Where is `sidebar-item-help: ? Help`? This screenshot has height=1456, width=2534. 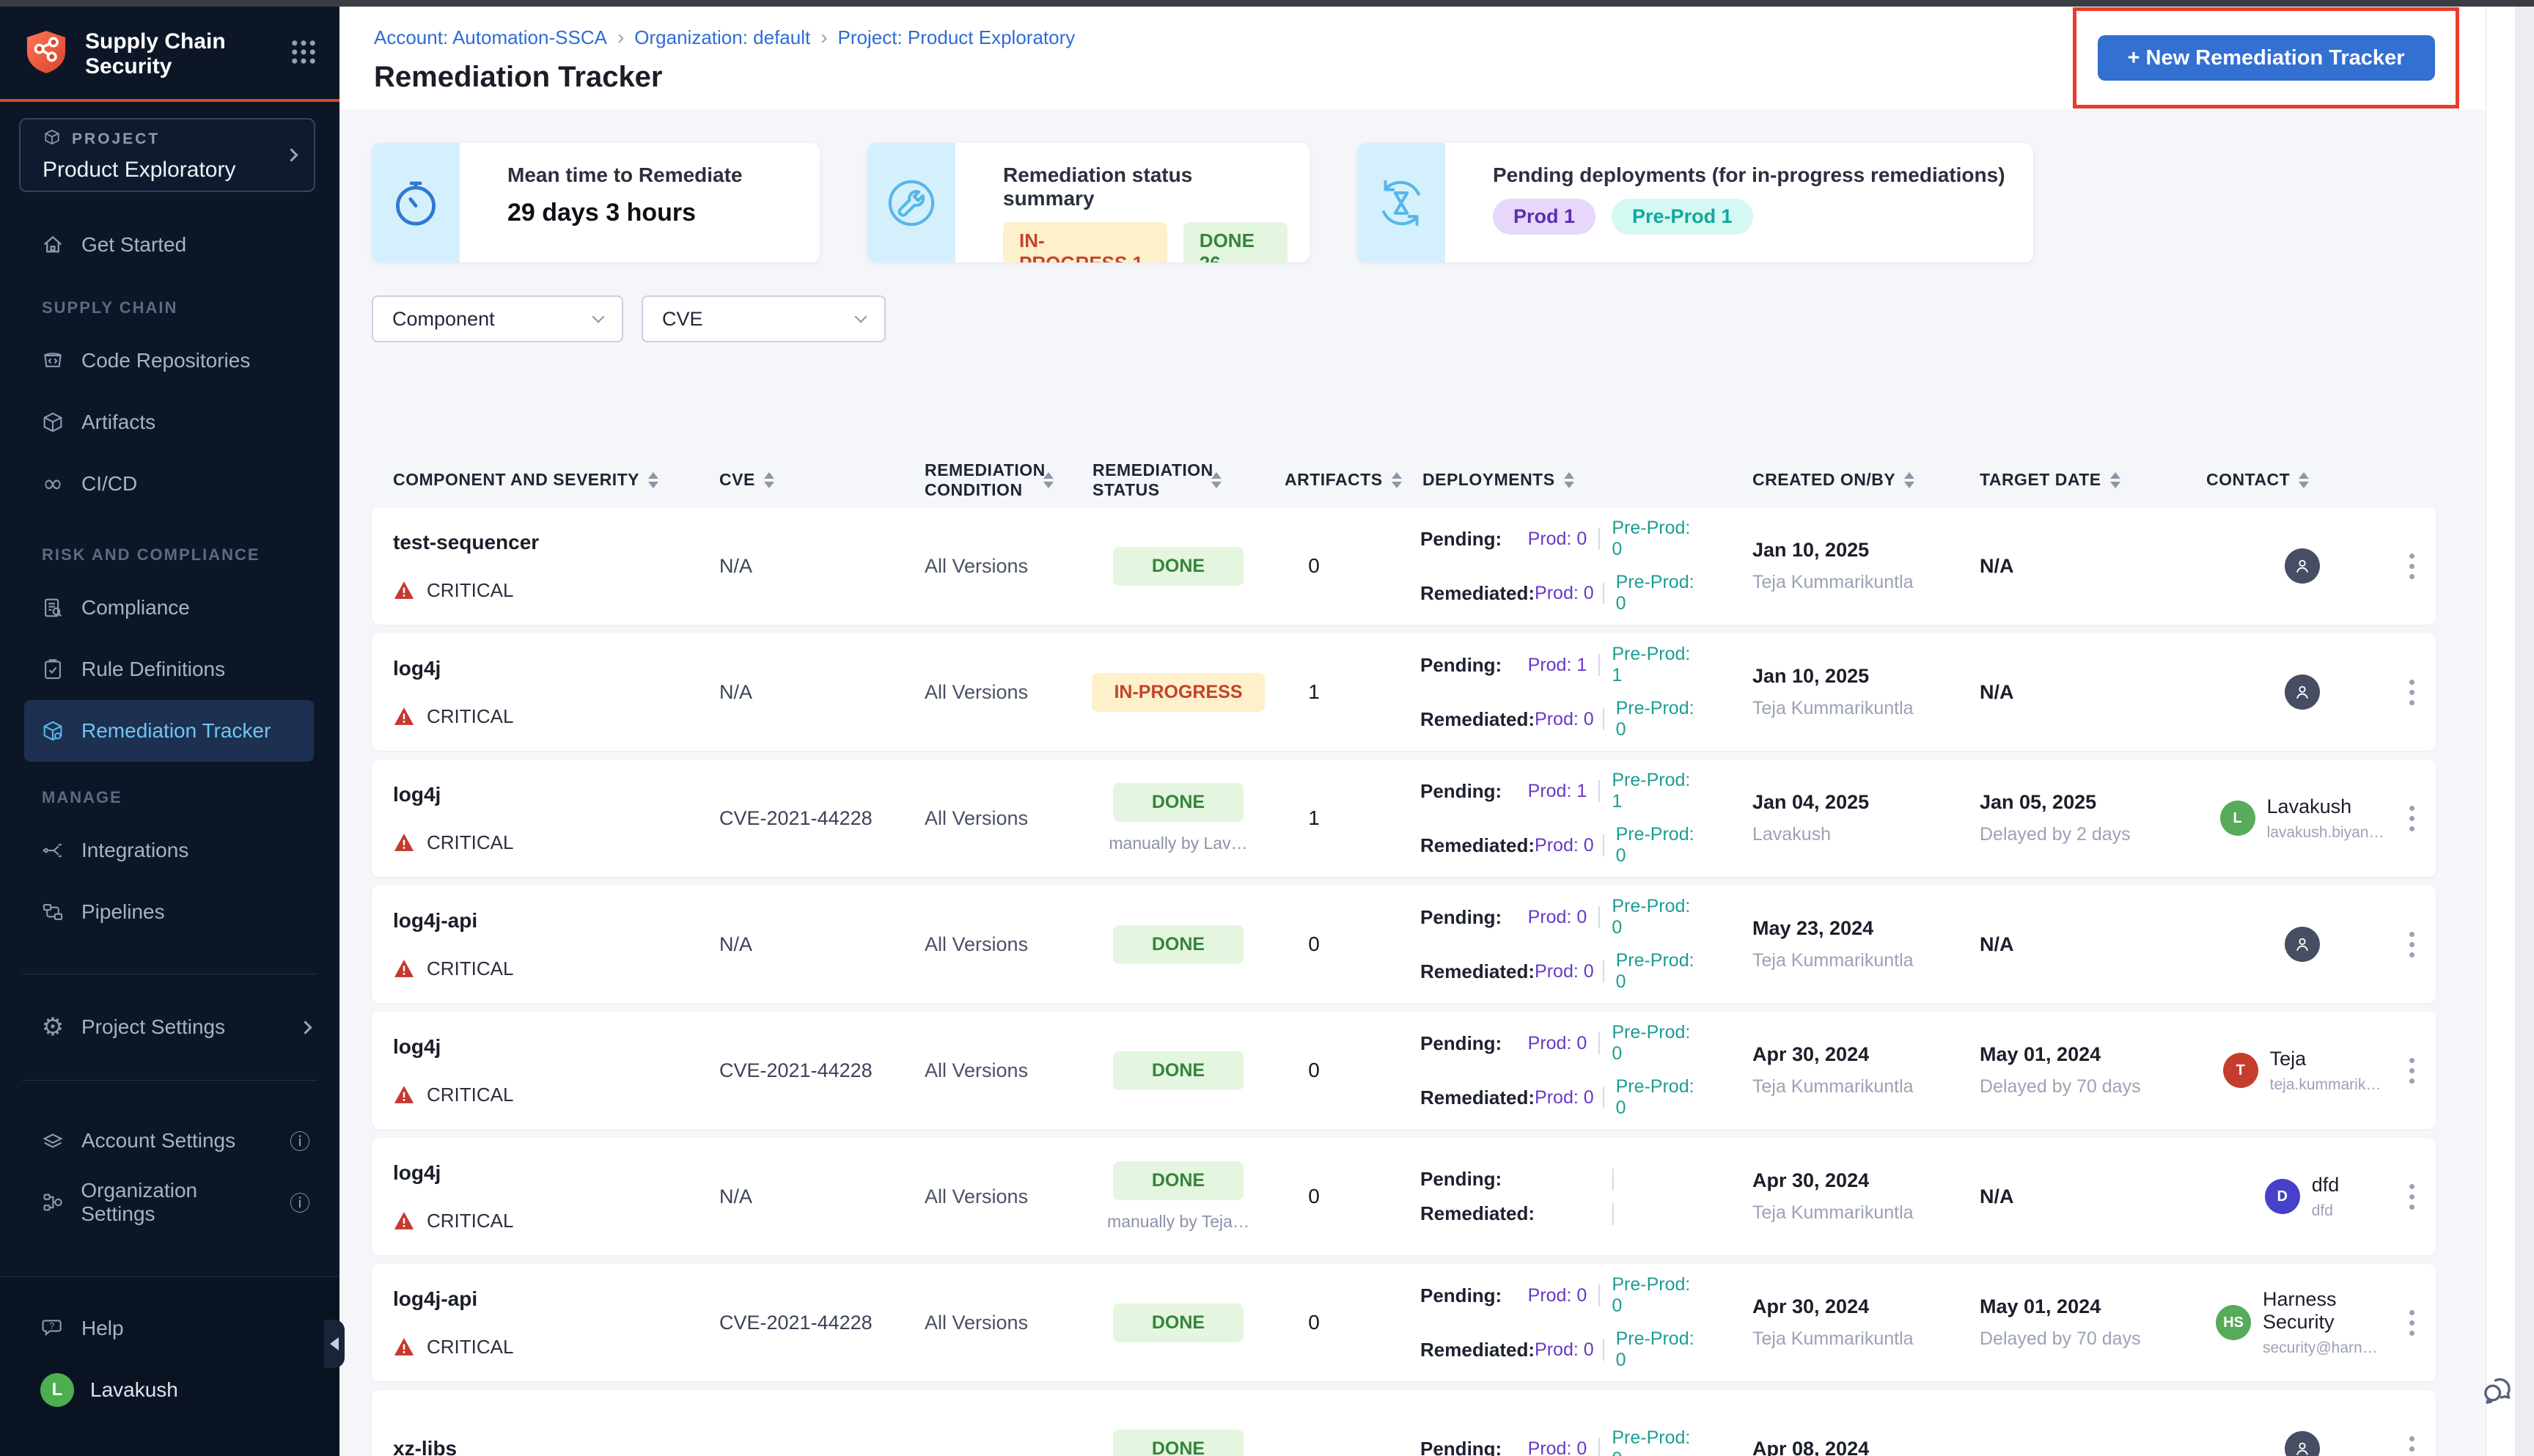 sidebar-item-help: ? Help is located at coordinates (169, 1328).